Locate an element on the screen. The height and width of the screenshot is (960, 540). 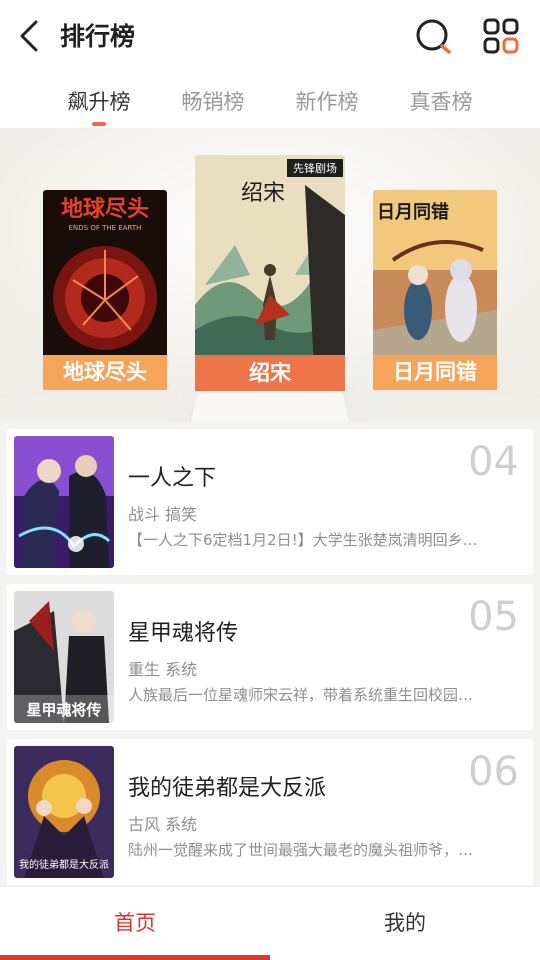
item-rank: 04 is located at coordinates (493, 462).